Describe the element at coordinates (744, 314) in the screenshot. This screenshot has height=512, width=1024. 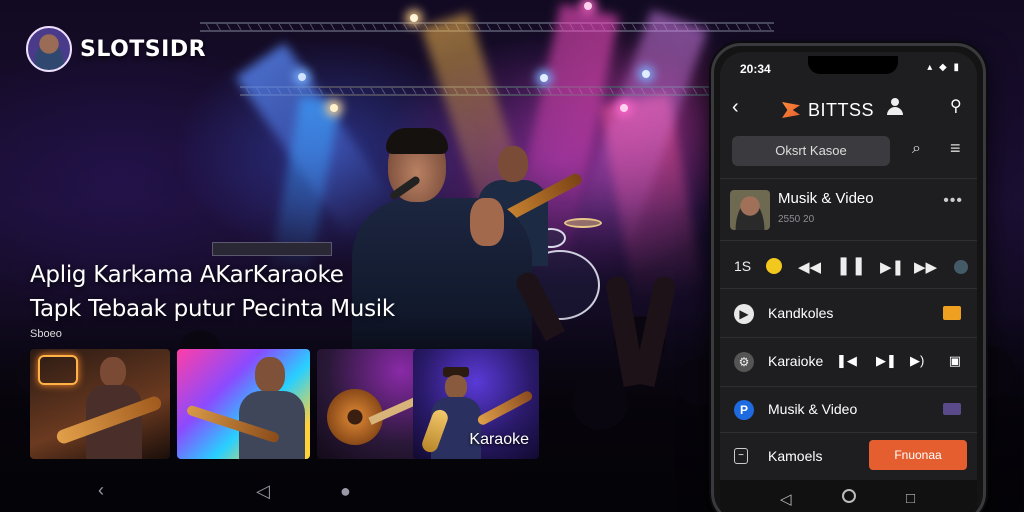
I see `play-circle-icon: ▶` at that location.